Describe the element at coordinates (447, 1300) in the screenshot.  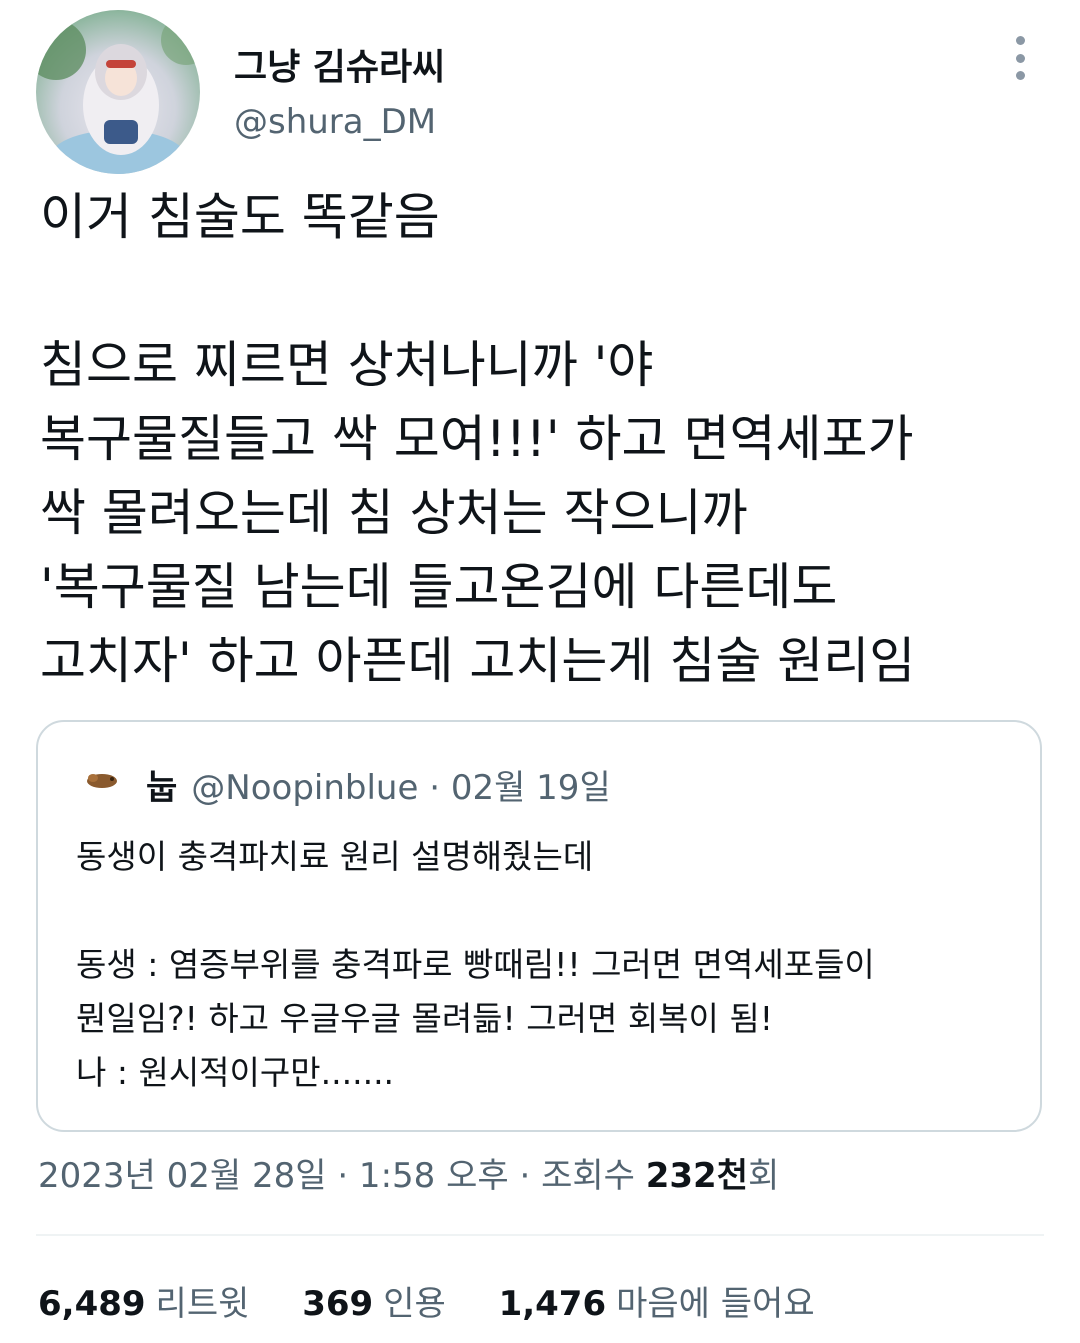
I see `engagement-stats: 6,489 리트윗 369 인용 1,476 마음에 들어요` at that location.